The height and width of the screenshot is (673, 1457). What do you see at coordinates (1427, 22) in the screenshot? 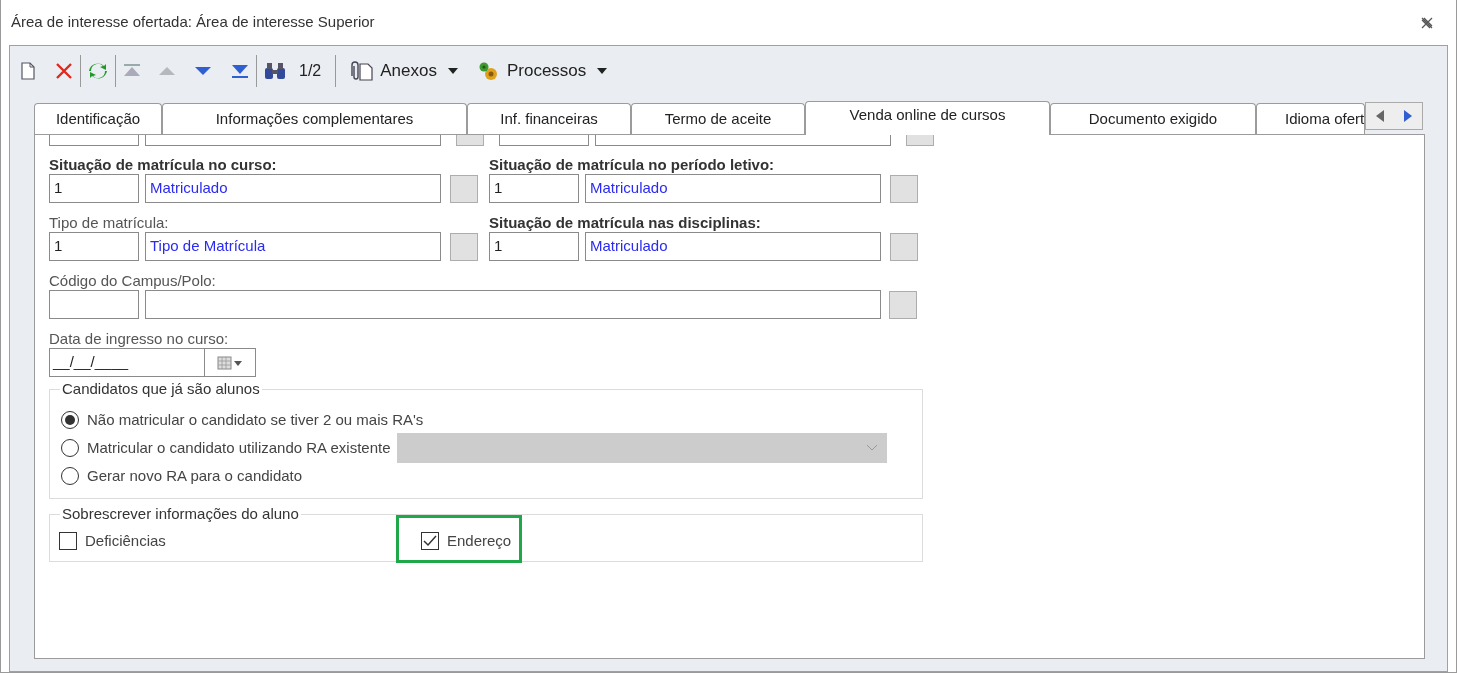
I see `close-icon` at bounding box center [1427, 22].